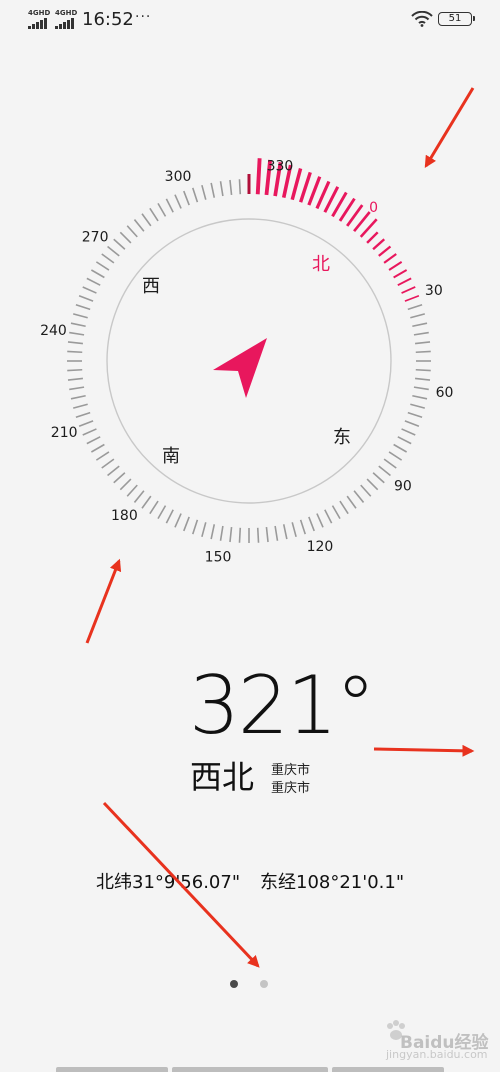  I want to click on wifi-icon, so click(422, 19).